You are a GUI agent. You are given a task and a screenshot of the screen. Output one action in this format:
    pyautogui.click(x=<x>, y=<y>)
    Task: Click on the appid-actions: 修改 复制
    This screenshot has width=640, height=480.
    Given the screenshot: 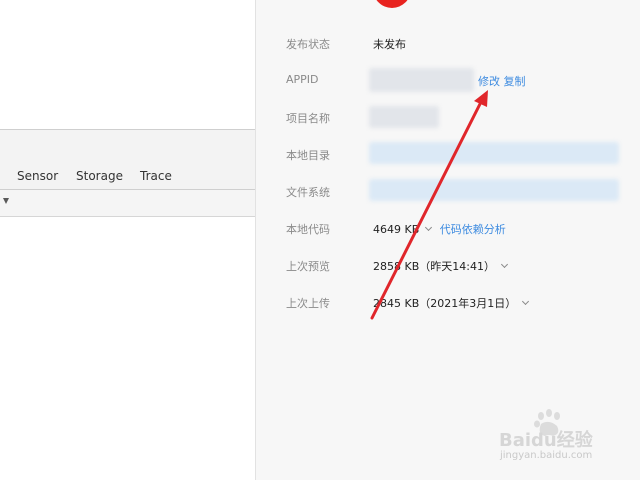 What is the action you would take?
    pyautogui.click(x=502, y=81)
    